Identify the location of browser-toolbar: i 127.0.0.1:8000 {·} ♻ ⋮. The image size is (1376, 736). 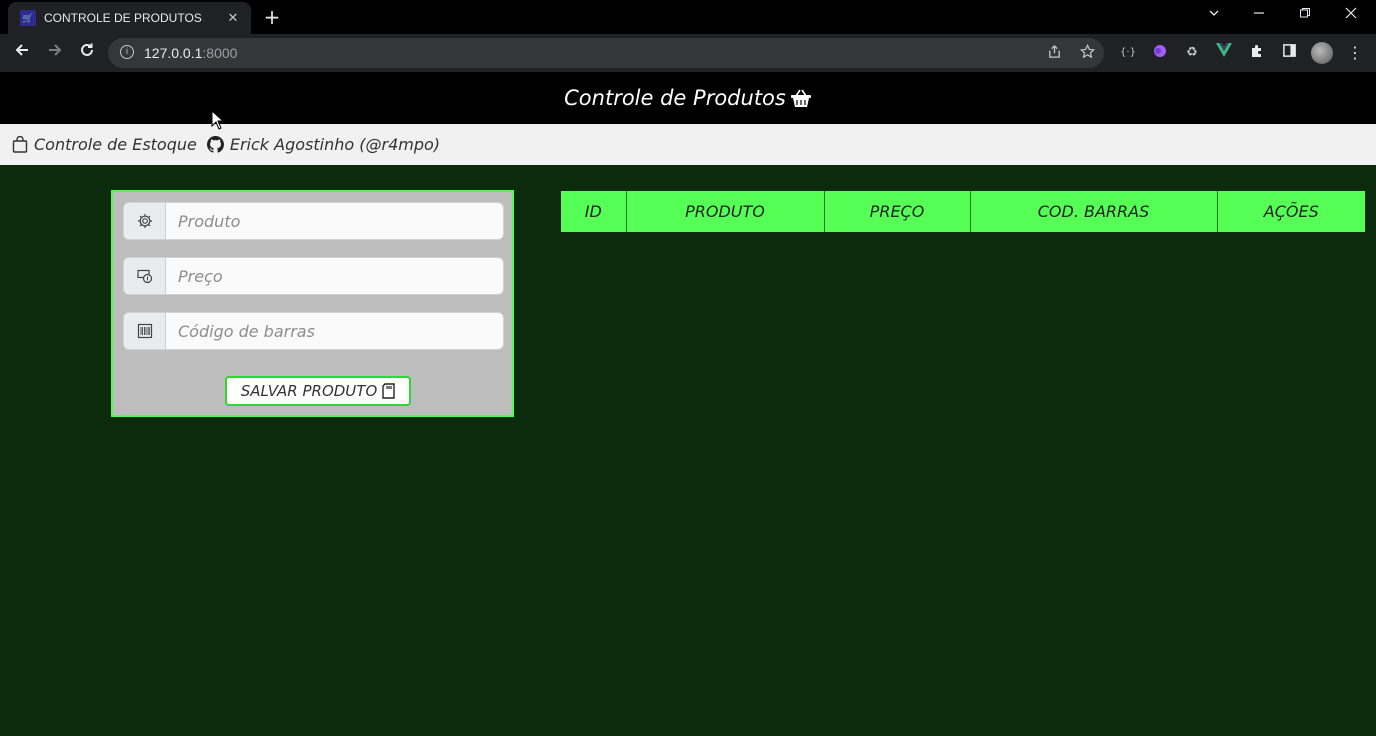
(688, 53).